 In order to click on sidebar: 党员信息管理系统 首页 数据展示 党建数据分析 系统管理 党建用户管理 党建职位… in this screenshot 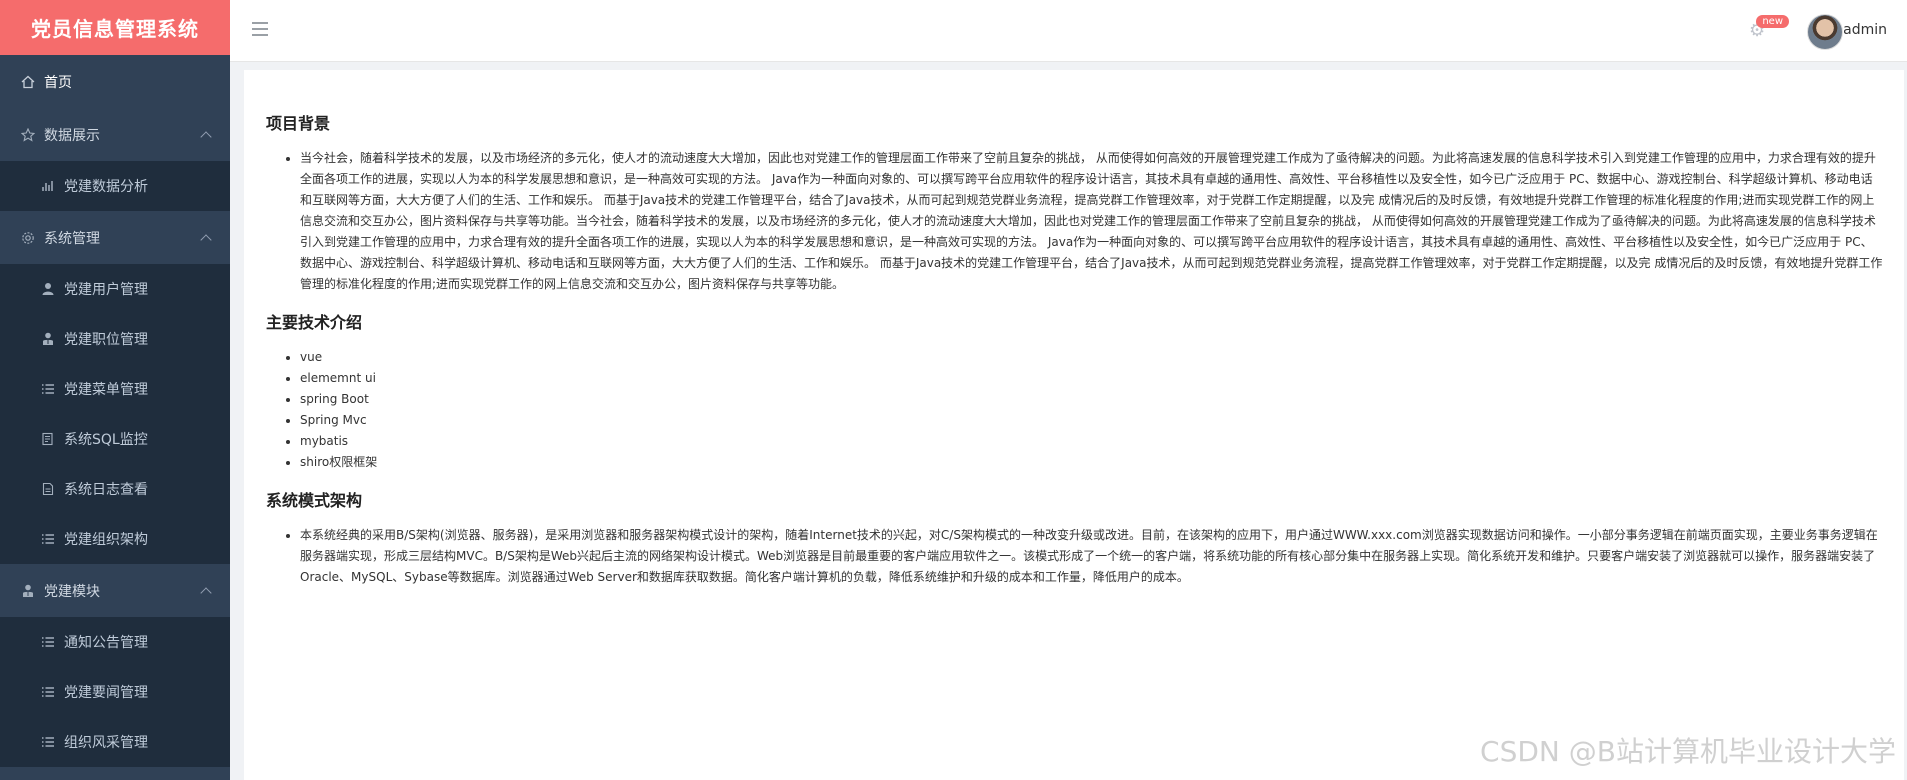, I will do `click(115, 390)`.